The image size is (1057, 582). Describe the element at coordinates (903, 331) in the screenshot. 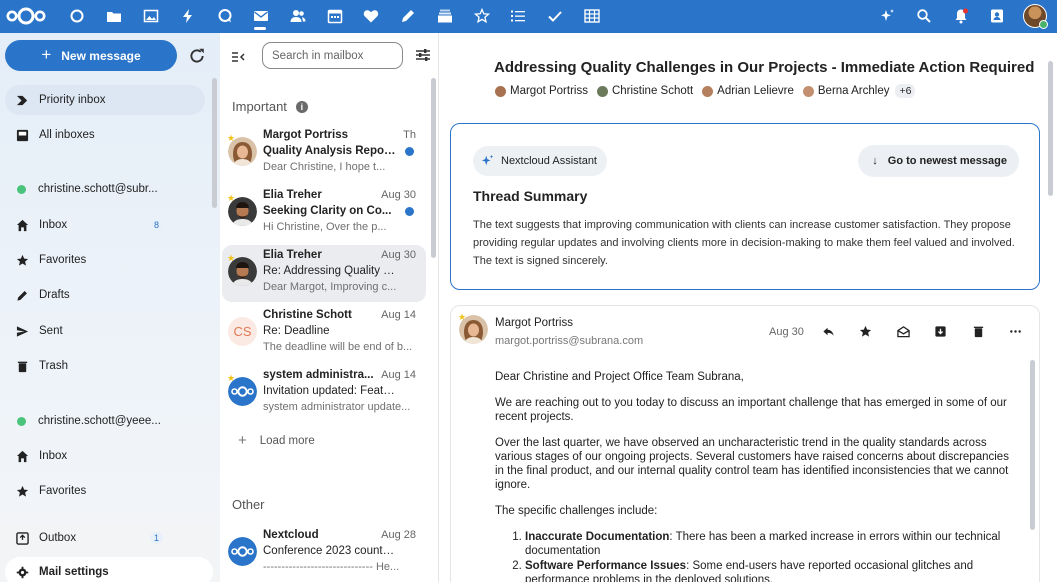

I see `mark-unread-icon` at that location.